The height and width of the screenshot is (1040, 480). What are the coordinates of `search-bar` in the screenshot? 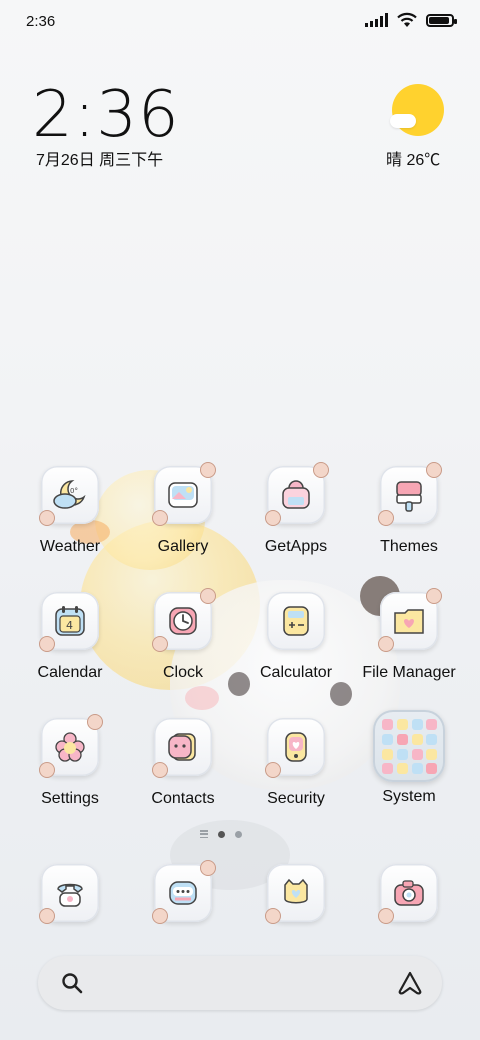 It's located at (240, 983).